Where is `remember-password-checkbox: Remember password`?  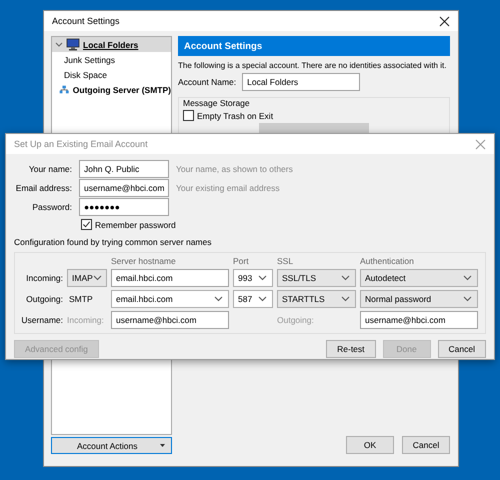 remember-password-checkbox: Remember password is located at coordinates (128, 224).